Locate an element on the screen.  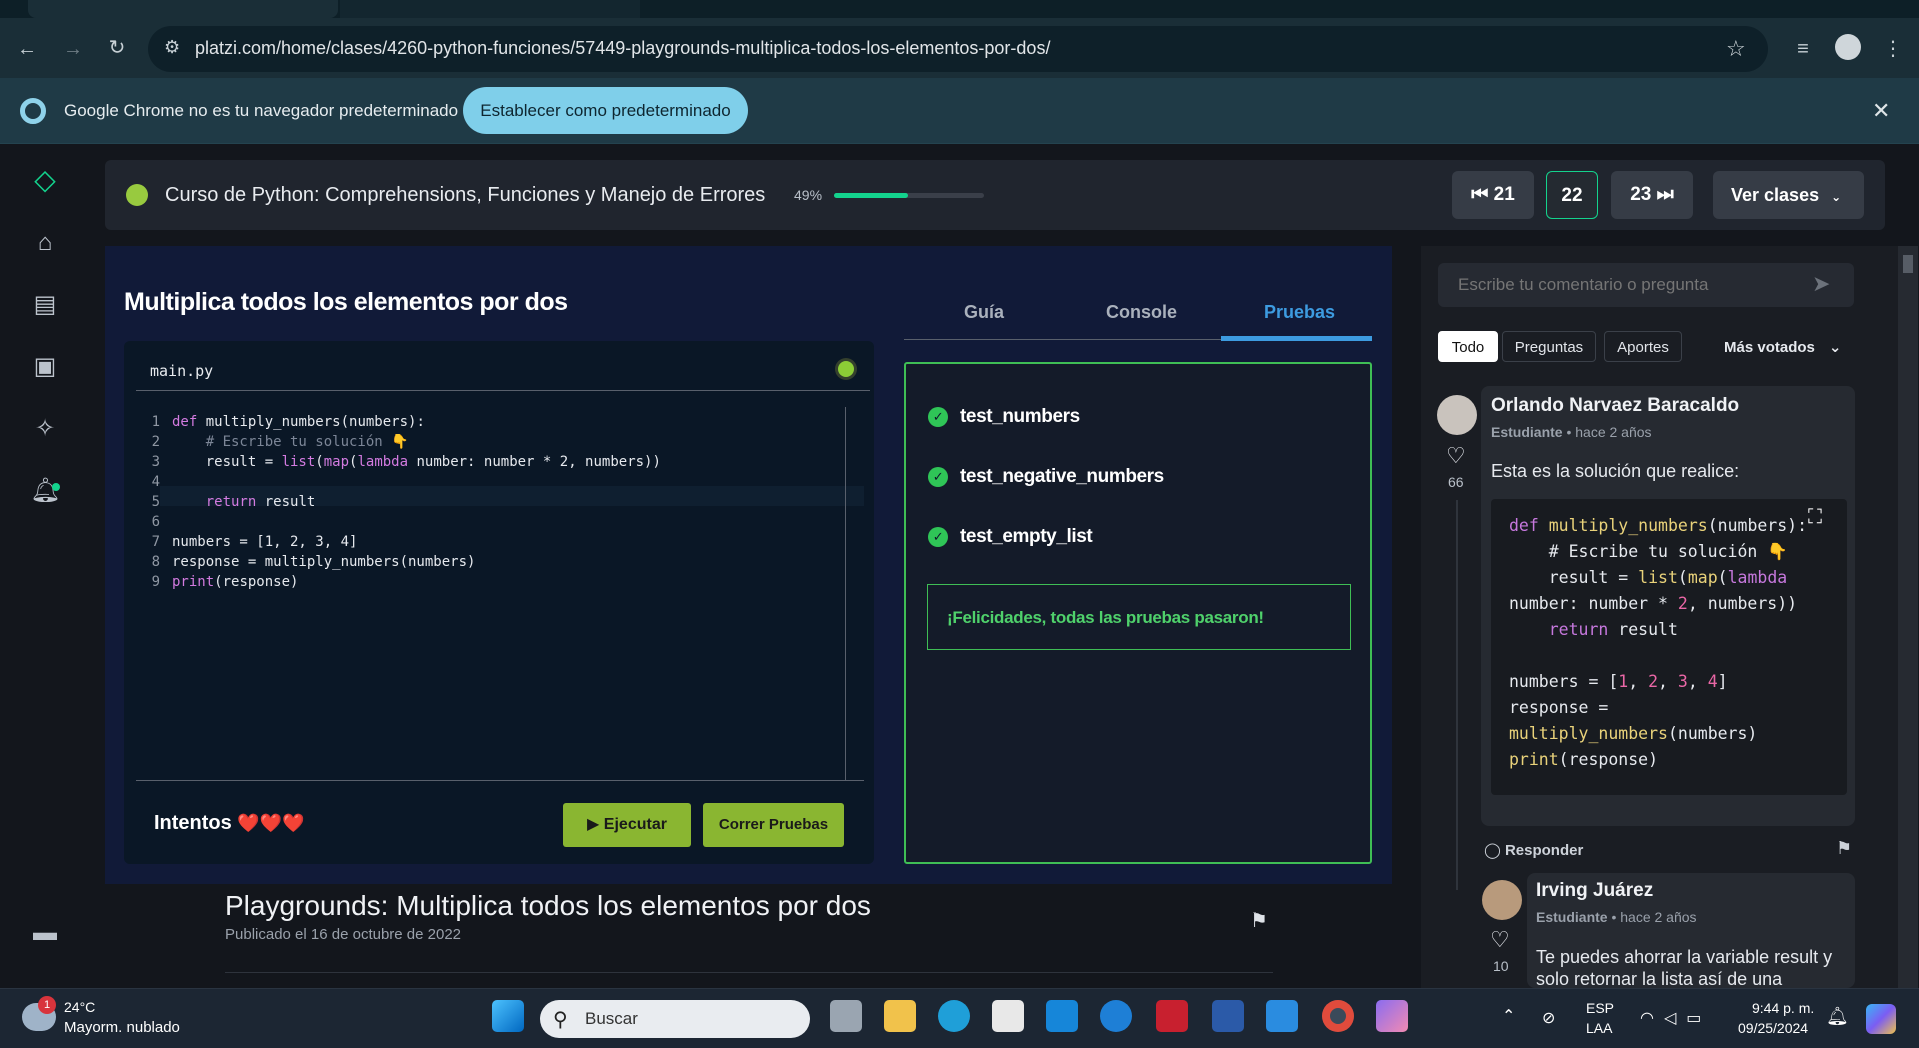
tab-guia: Guía is located at coordinates (984, 312).